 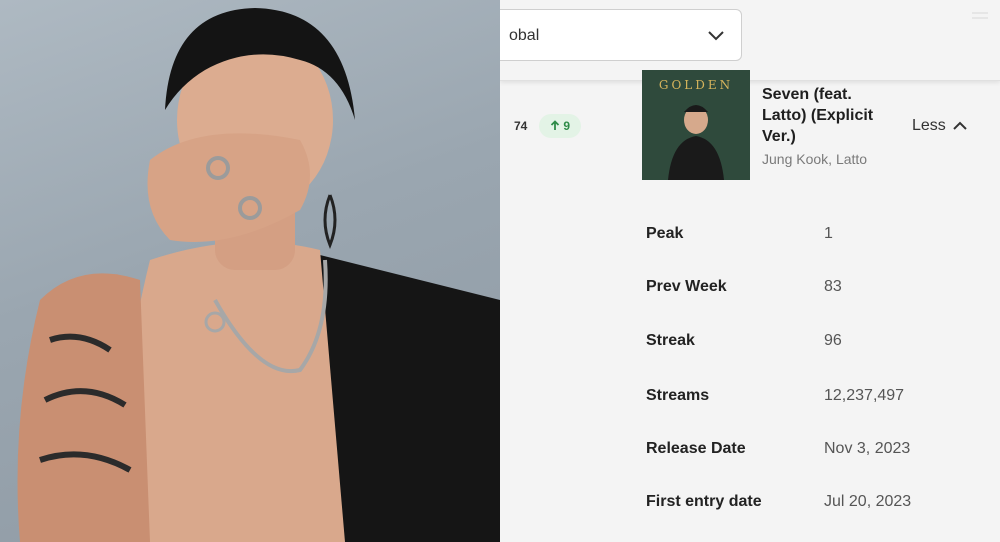 I want to click on less-toggle-button: Less, so click(x=940, y=126).